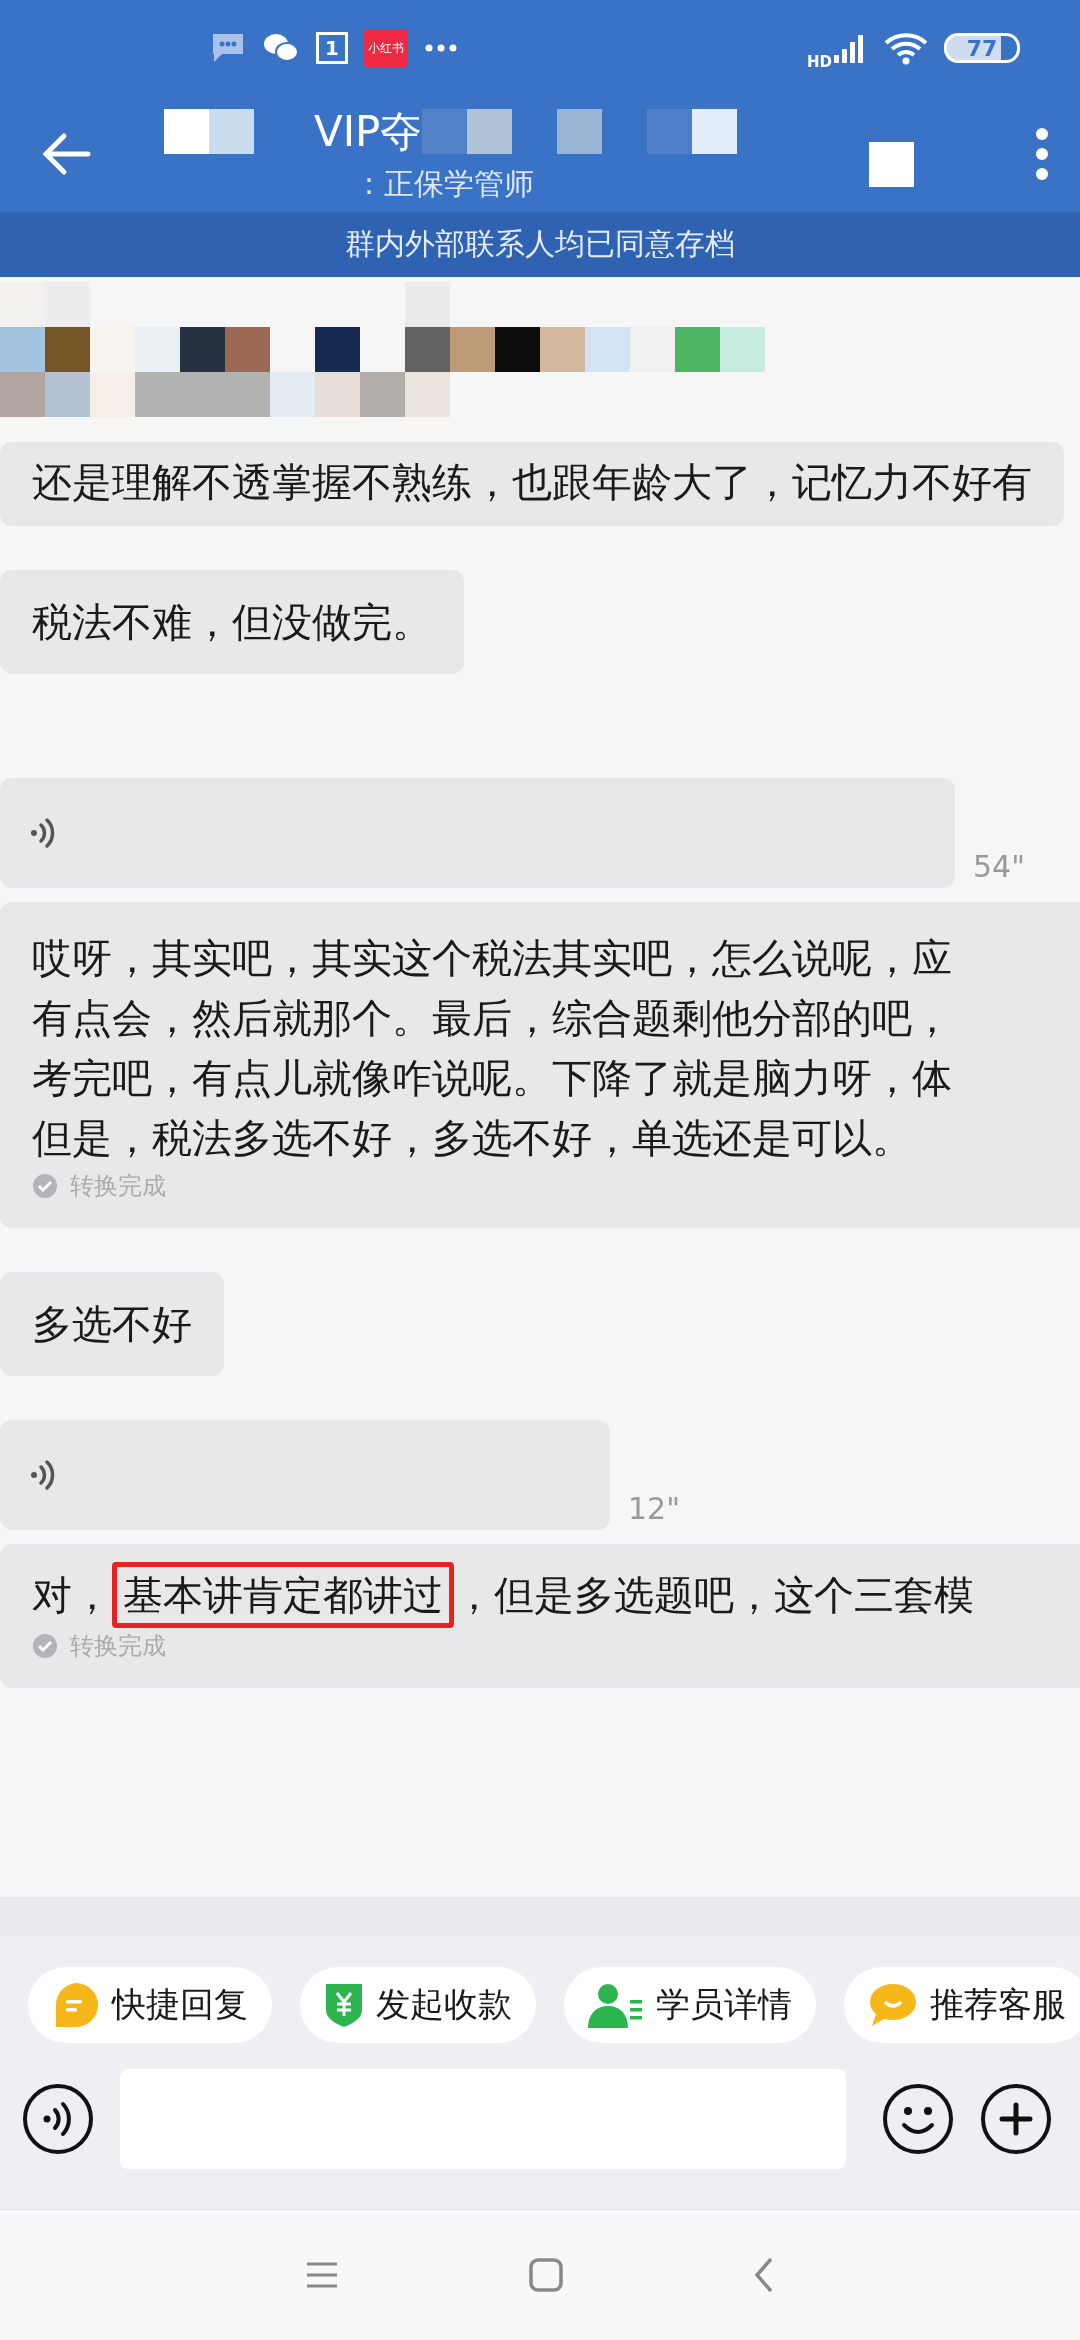 This screenshot has width=1080, height=2340. I want to click on transcript-text: 但是，税法多选不好，多选不好，单选还是可以。, so click(472, 1138).